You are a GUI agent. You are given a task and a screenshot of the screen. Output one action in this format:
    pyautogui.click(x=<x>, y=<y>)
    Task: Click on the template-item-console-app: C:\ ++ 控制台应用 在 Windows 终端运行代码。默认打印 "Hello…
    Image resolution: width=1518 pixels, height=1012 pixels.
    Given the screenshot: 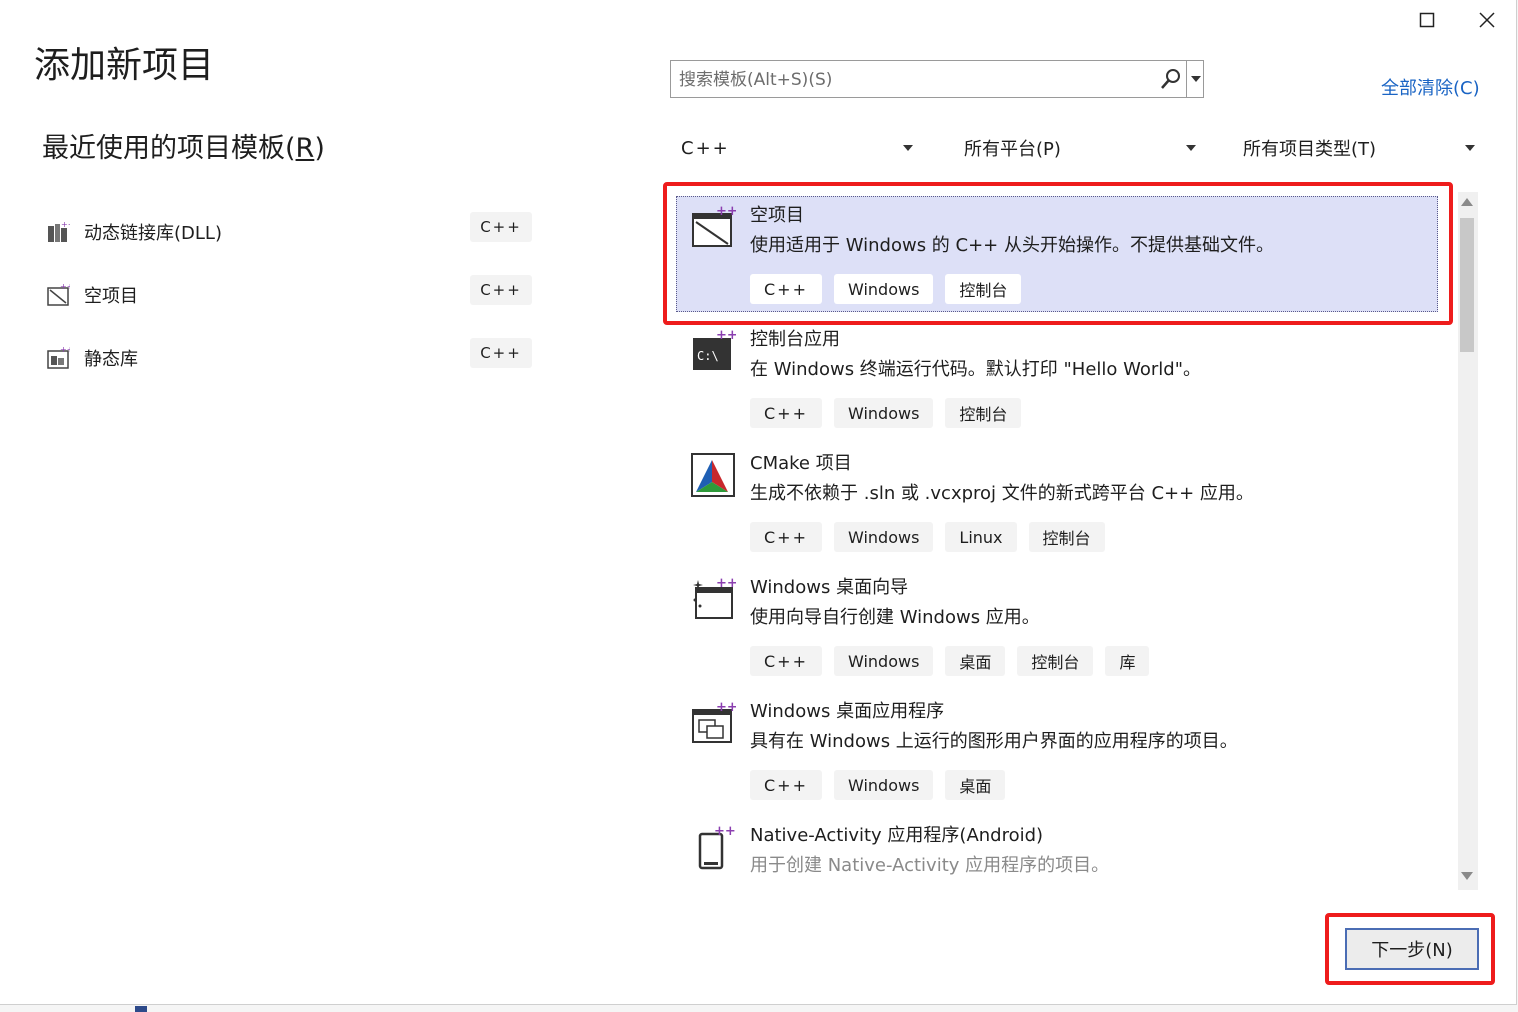 What is the action you would take?
    pyautogui.click(x=1064, y=378)
    